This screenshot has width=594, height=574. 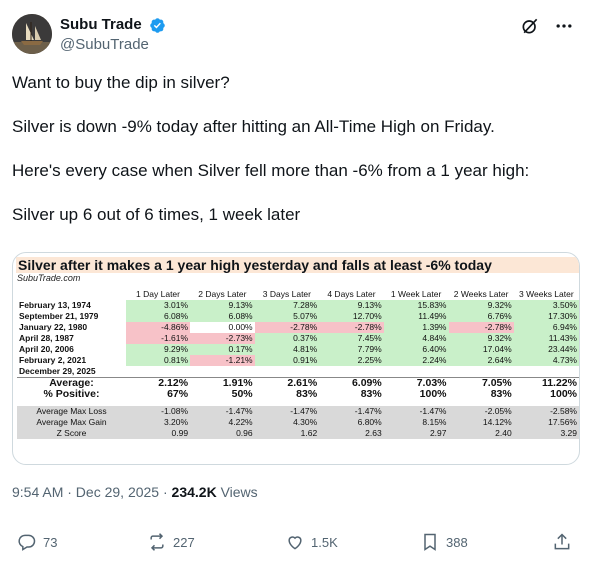 What do you see at coordinates (27, 542) in the screenshot?
I see `reply-icon` at bounding box center [27, 542].